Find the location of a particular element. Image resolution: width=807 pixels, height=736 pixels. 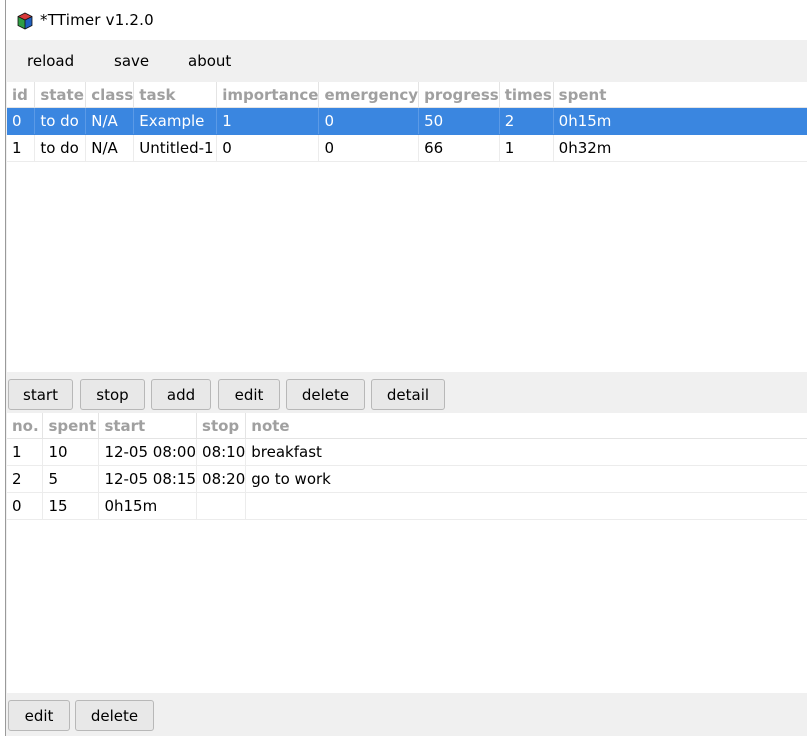

column-header-times: times is located at coordinates (526, 95).